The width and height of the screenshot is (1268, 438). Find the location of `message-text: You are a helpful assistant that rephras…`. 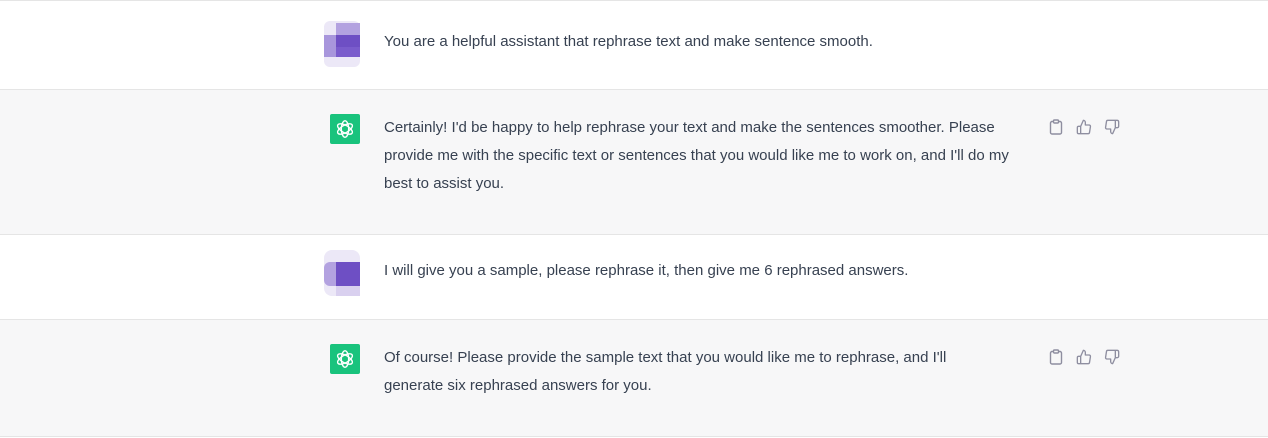

message-text: You are a helpful assistant that rephras… is located at coordinates (628, 41).